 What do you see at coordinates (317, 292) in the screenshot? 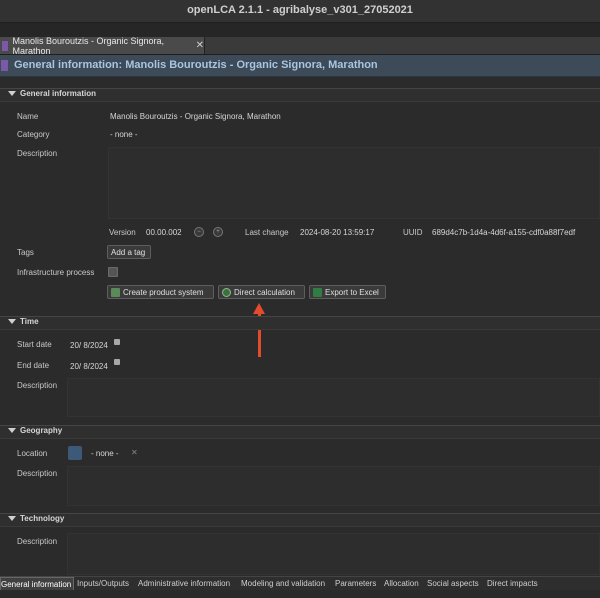
I see `excel-icon` at bounding box center [317, 292].